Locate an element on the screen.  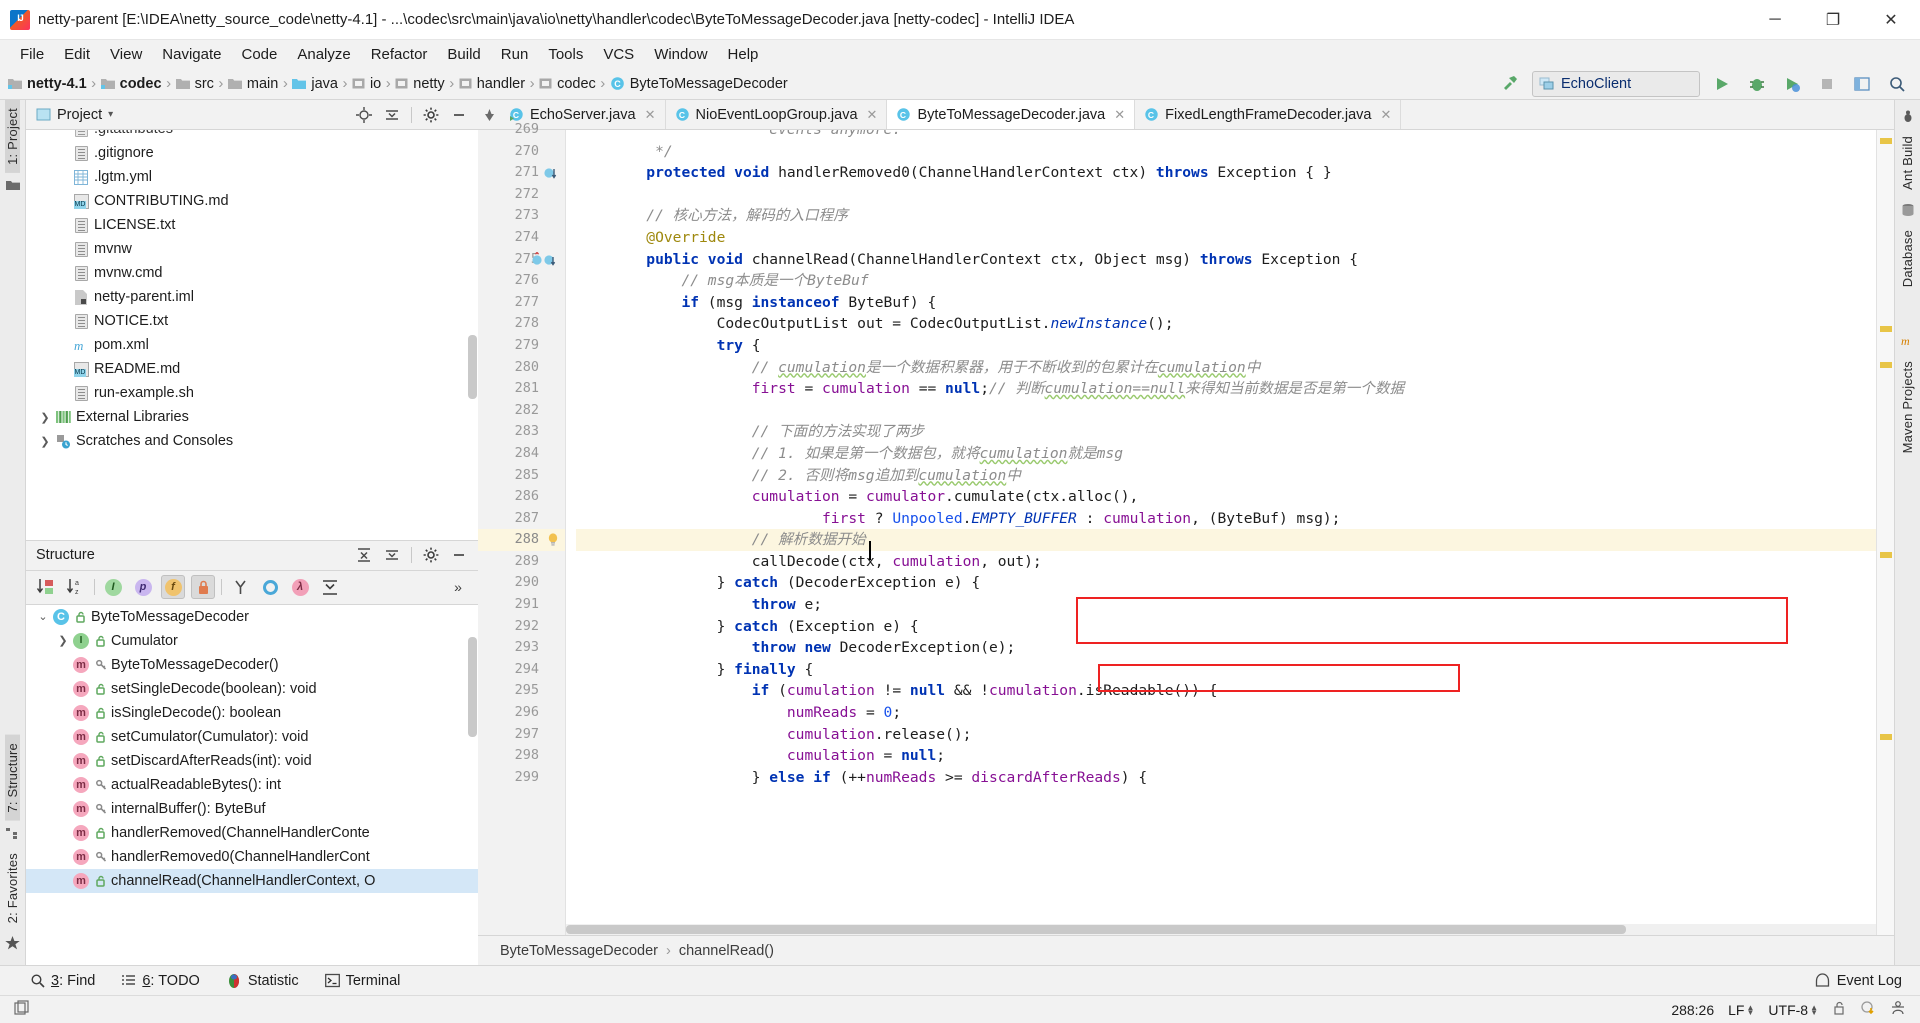
menu-item-navigate: Navigate is located at coordinates (191, 54).